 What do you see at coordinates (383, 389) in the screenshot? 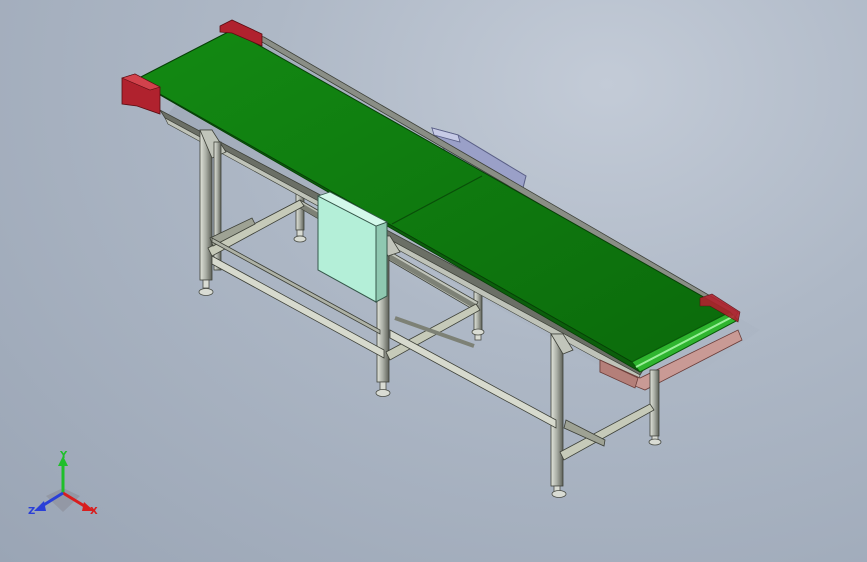
I see `foot-middle-front` at bounding box center [383, 389].